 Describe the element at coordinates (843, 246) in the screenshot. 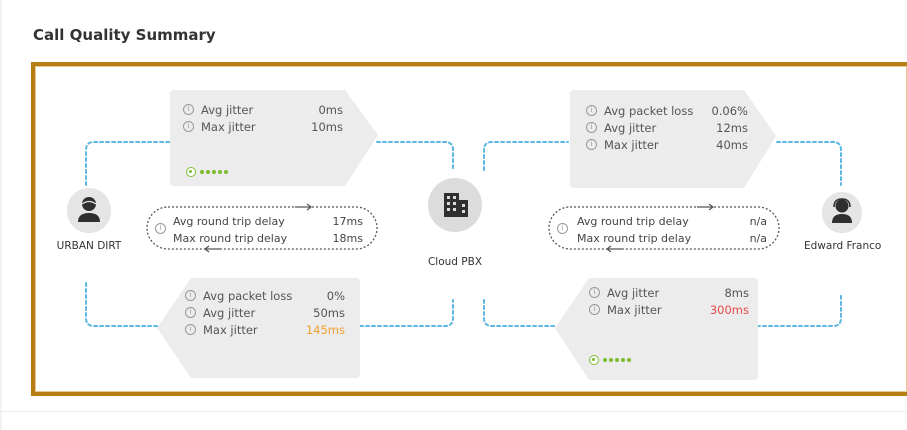

I see `node-label: Edward Franco` at that location.